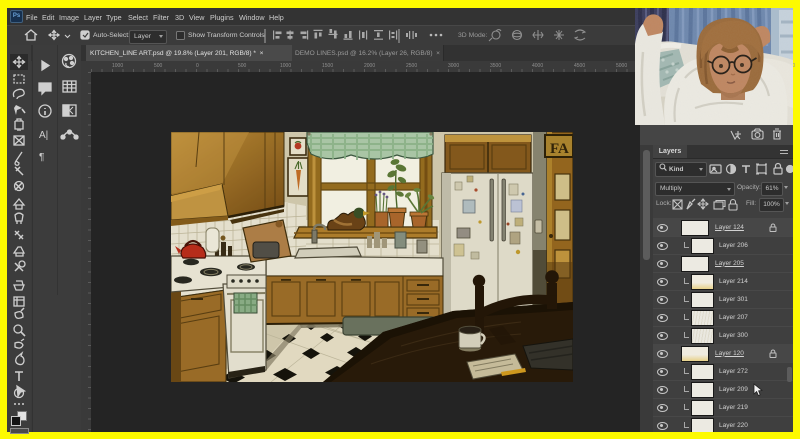 The height and width of the screenshot is (439, 800). I want to click on svg-text: A|, so click(43, 135).